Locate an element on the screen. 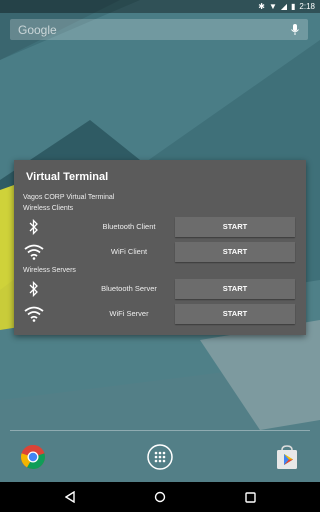 The width and height of the screenshot is (320, 512). battery-icon: ▮ is located at coordinates (293, 6).